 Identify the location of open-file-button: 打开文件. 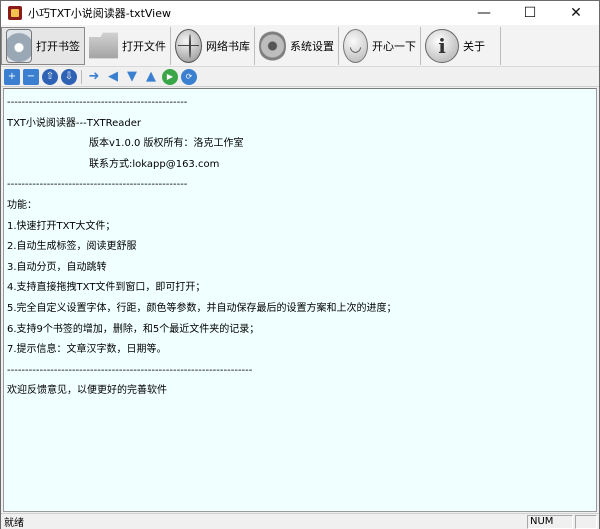
(128, 45).